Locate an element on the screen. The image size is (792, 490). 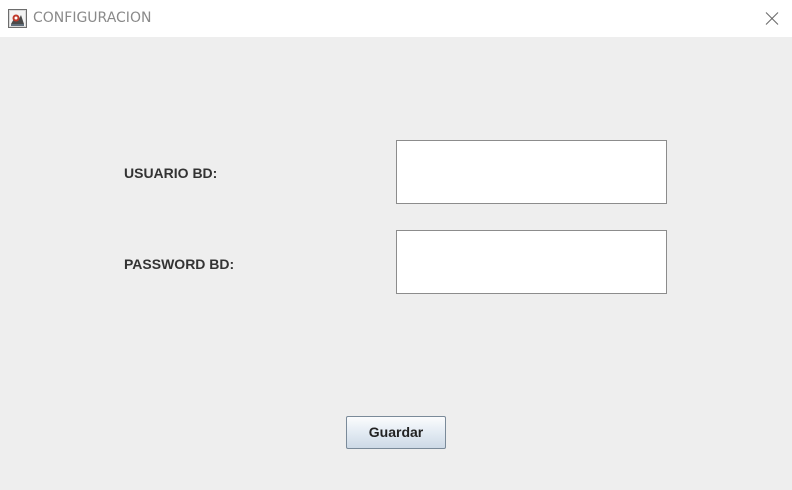
save-button: Guardar is located at coordinates (396, 432).